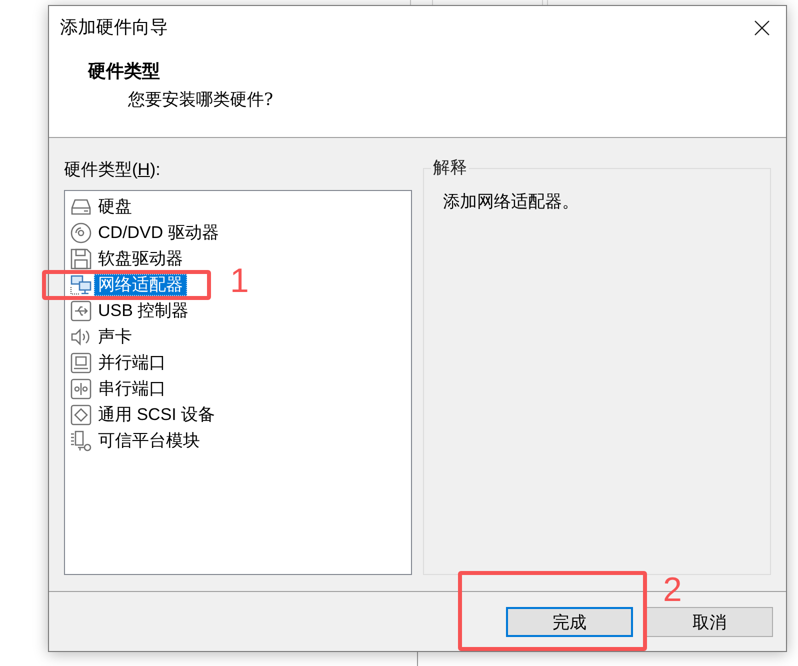 Image resolution: width=798 pixels, height=666 pixels. What do you see at coordinates (511, 202) in the screenshot?
I see `explanation-text: 添加网络适配器。` at bounding box center [511, 202].